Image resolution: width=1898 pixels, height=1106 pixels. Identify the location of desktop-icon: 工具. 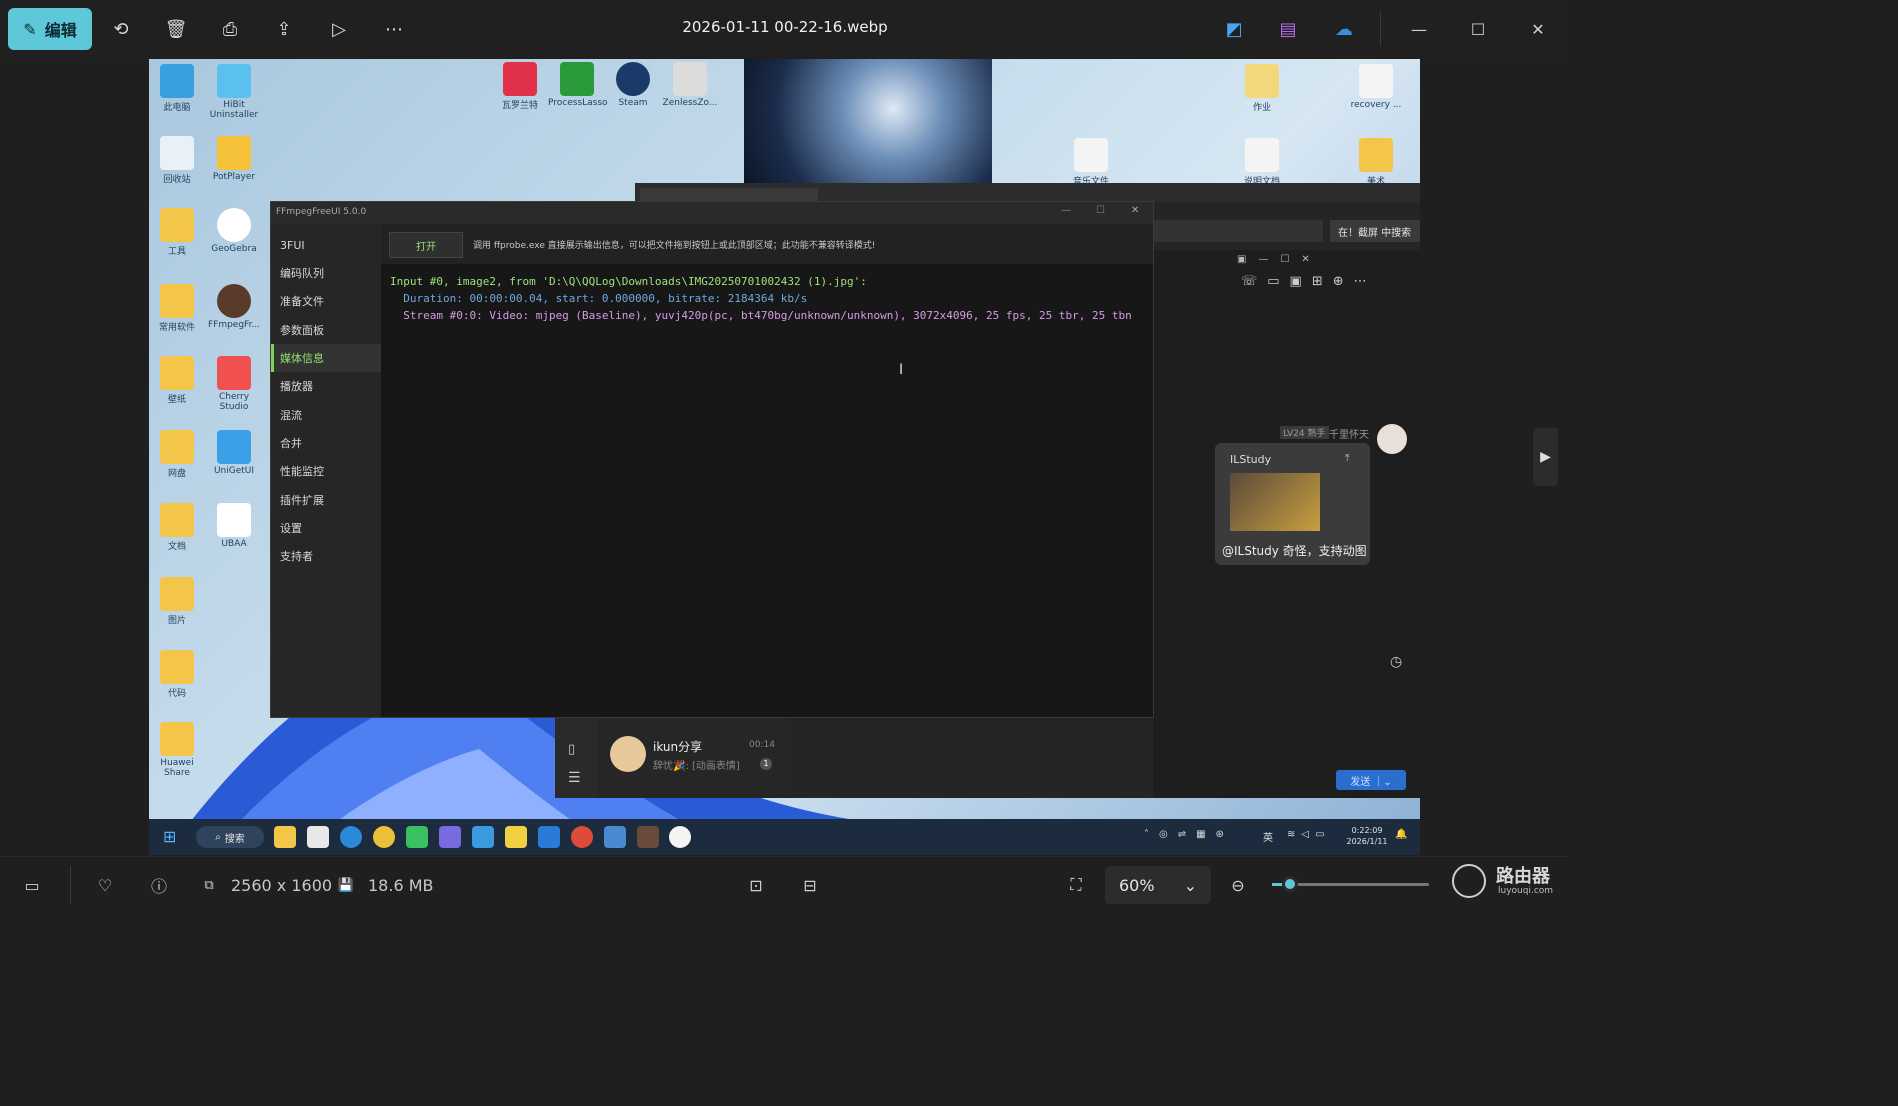
(177, 232).